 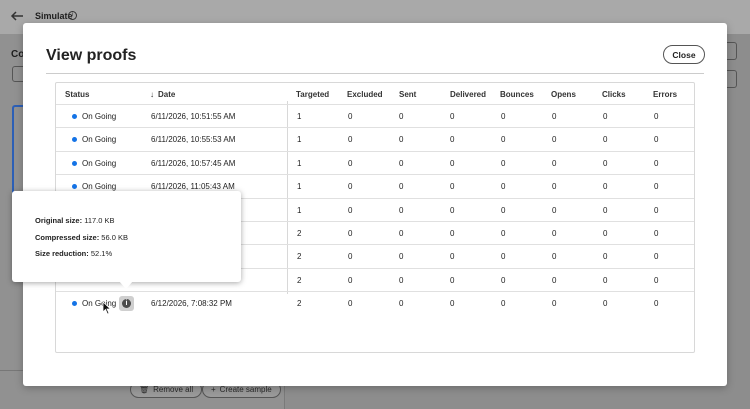 What do you see at coordinates (517, 94) in the screenshot?
I see `column-header-bounces: Bounces` at bounding box center [517, 94].